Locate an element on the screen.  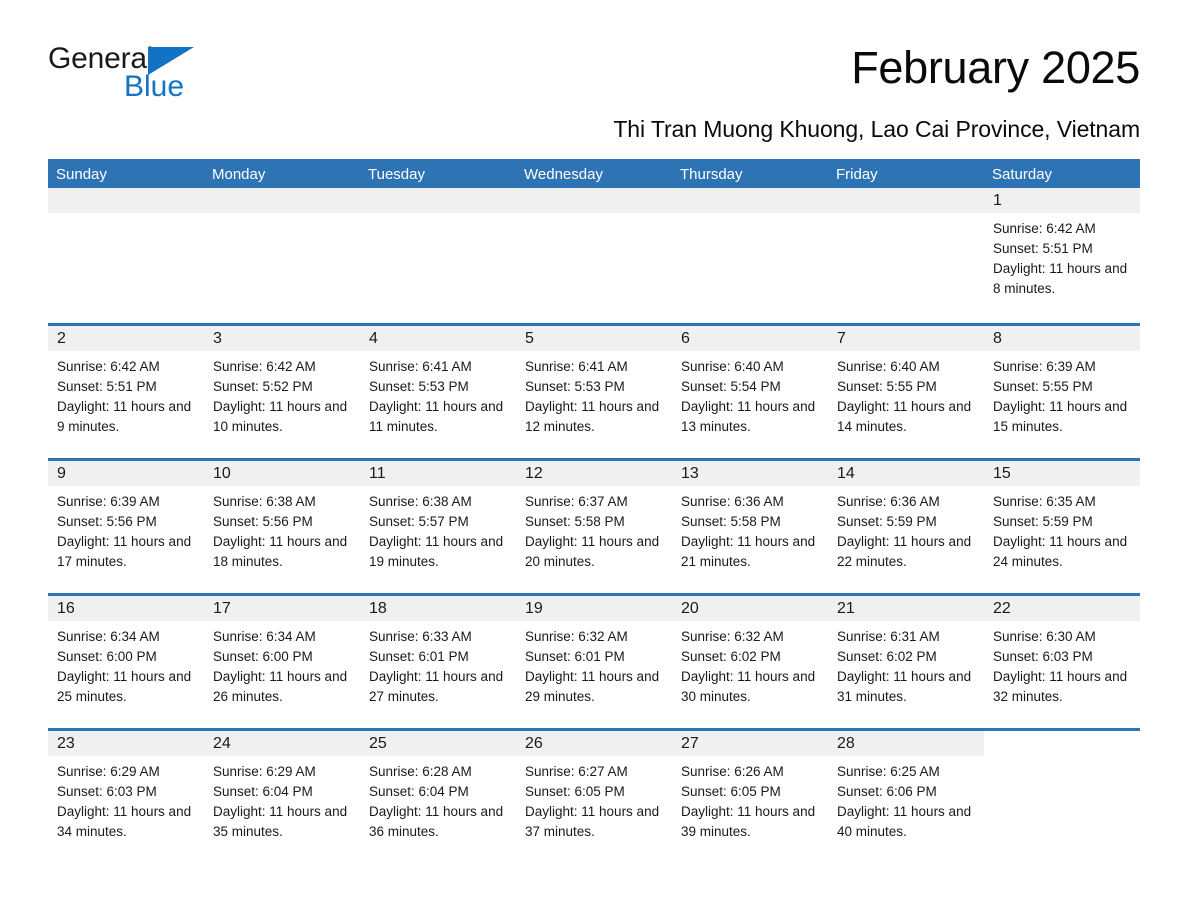
weekday-wednesday: Wednesday is located at coordinates (563, 174).